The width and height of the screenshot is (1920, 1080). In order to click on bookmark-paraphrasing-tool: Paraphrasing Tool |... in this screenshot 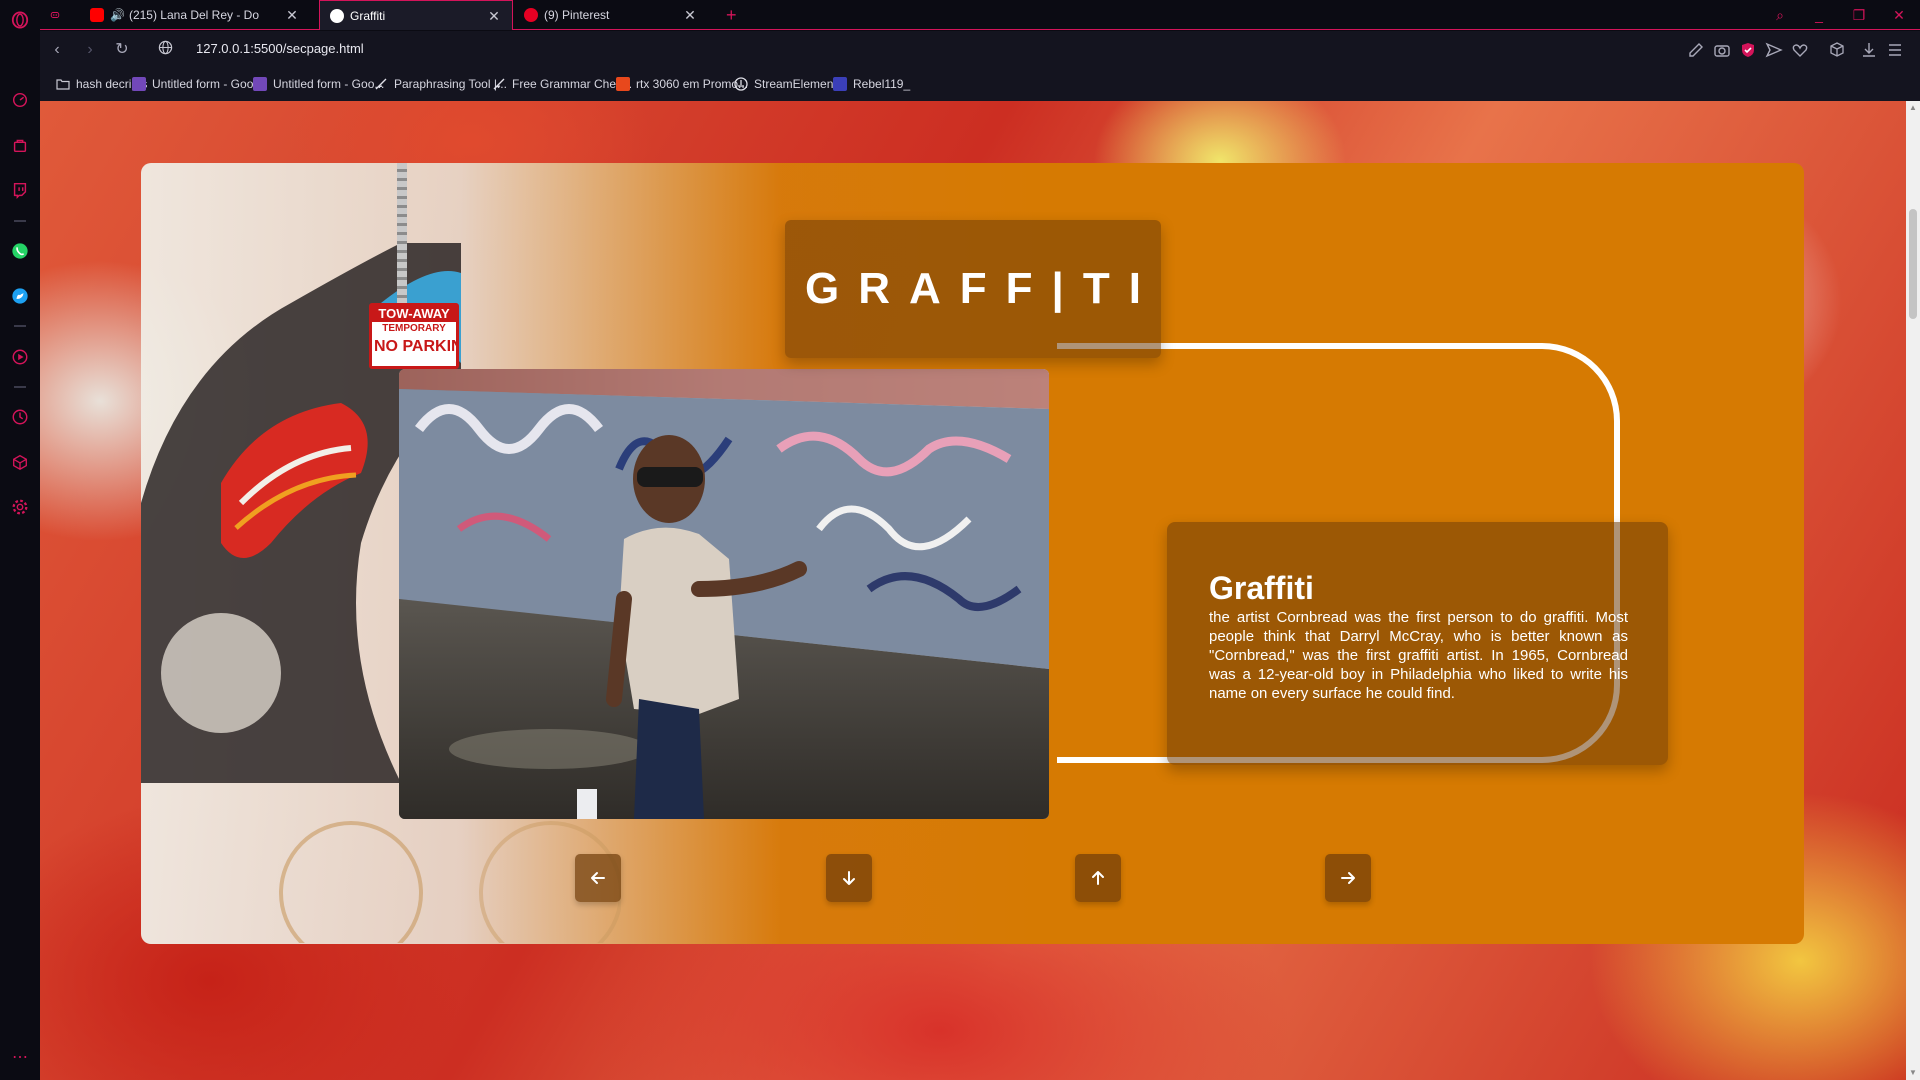, I will do `click(440, 84)`.